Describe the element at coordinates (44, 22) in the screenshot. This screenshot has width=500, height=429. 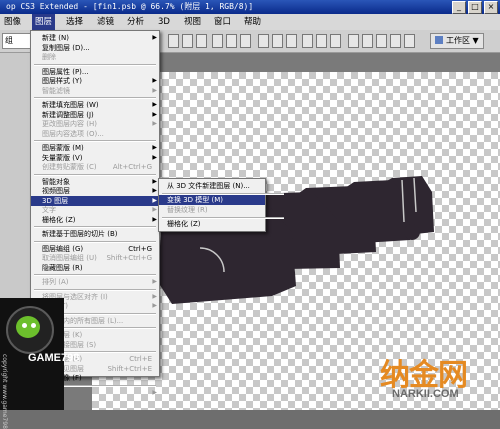
I see `menu-layer: 图层` at that location.